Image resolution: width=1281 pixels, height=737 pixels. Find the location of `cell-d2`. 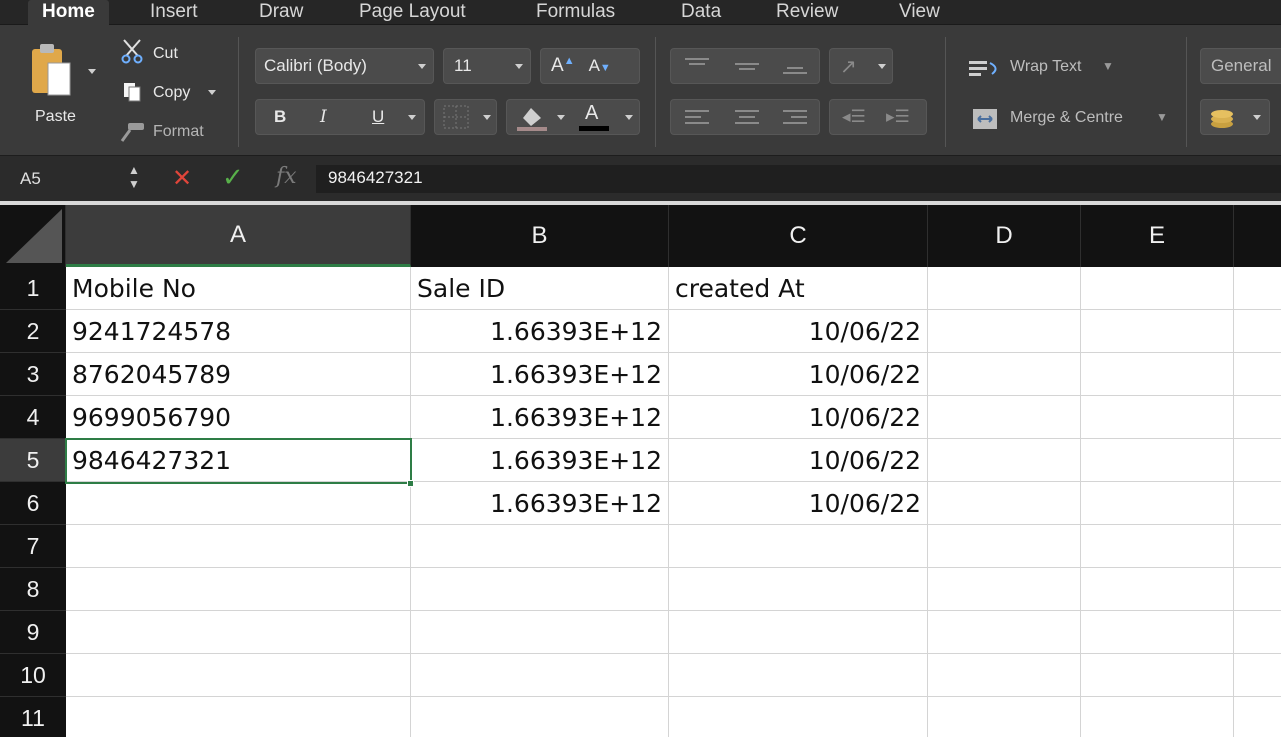

cell-d2 is located at coordinates (1004, 331).